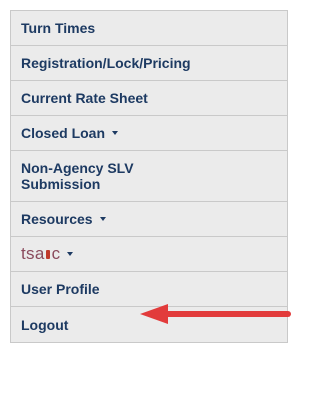 Image resolution: width=320 pixels, height=416 pixels. What do you see at coordinates (57, 219) in the screenshot?
I see `menu-item-label: Resources` at bounding box center [57, 219].